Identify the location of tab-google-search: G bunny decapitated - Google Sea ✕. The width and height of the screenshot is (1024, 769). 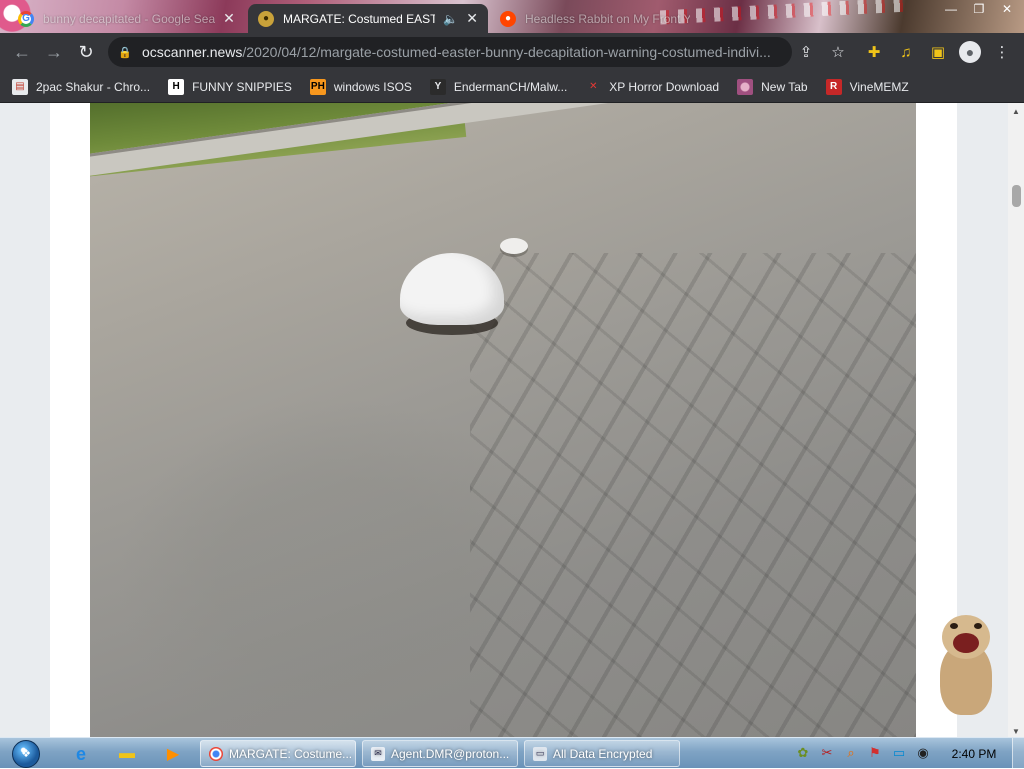
(128, 18).